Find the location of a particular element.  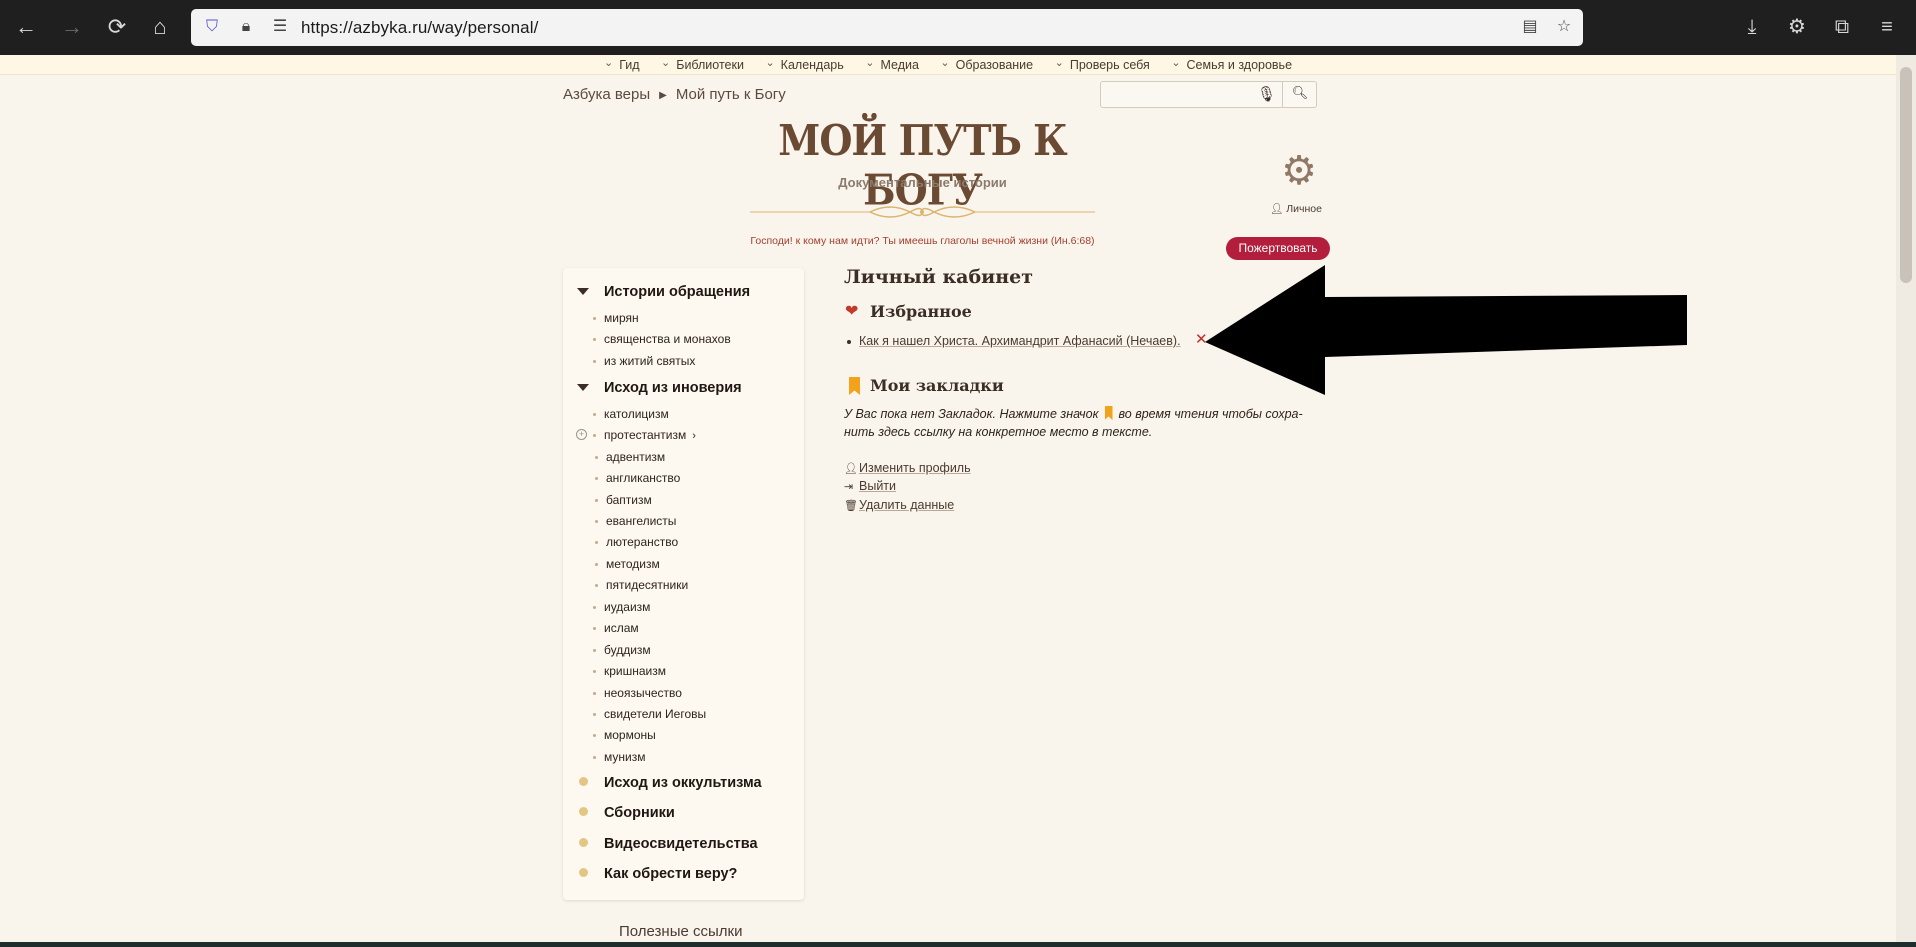

topnav-test-yourself: Проверь себя is located at coordinates (1102, 65).